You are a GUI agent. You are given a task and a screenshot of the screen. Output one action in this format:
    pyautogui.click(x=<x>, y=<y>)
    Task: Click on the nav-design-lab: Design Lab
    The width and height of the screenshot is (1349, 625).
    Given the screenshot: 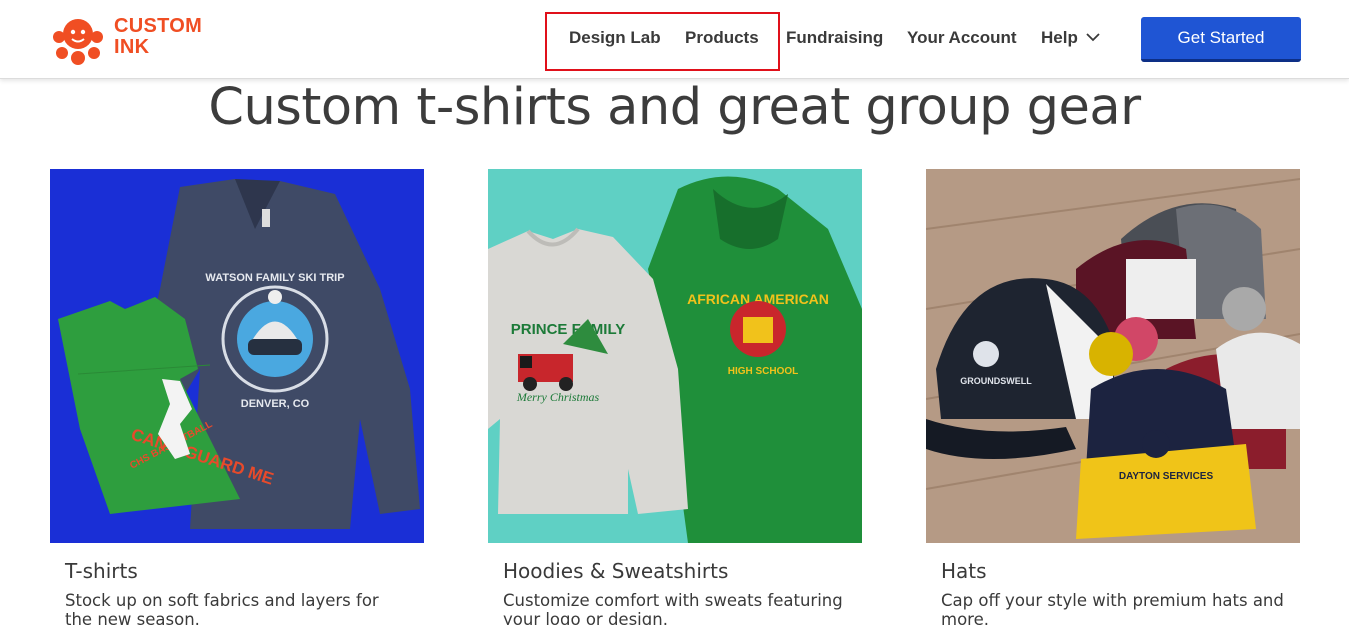 What is the action you would take?
    pyautogui.click(x=615, y=38)
    